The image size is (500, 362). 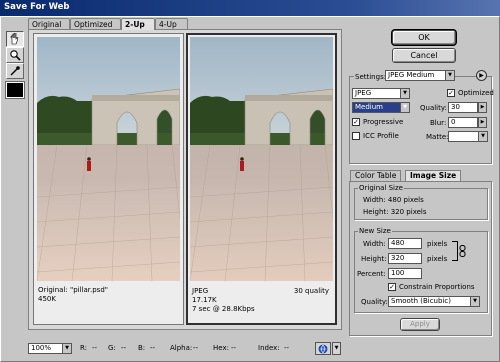 I want to click on optimized-quality: 30 quality, so click(x=311, y=291).